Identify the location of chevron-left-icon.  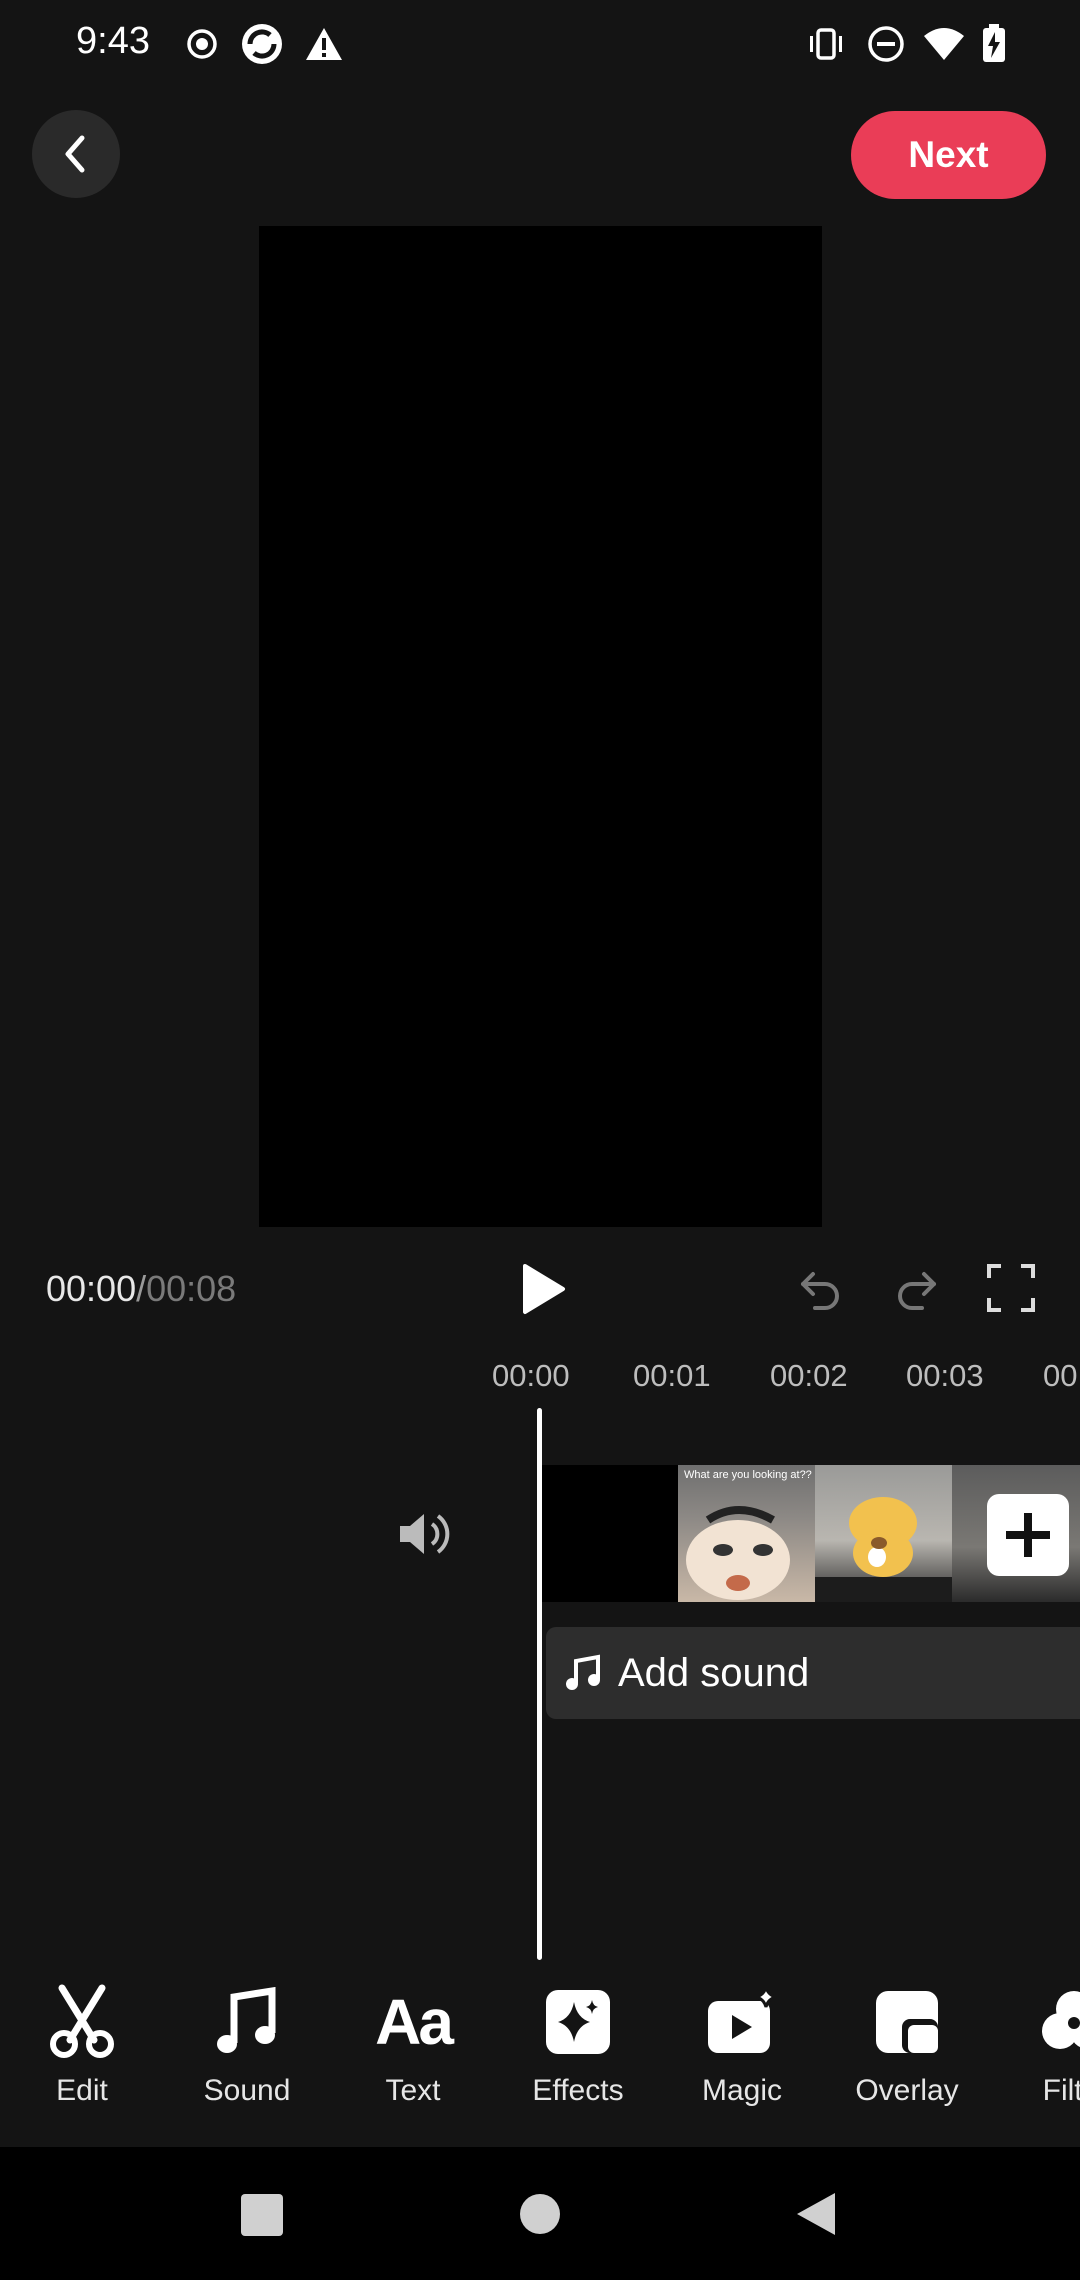
(75, 154).